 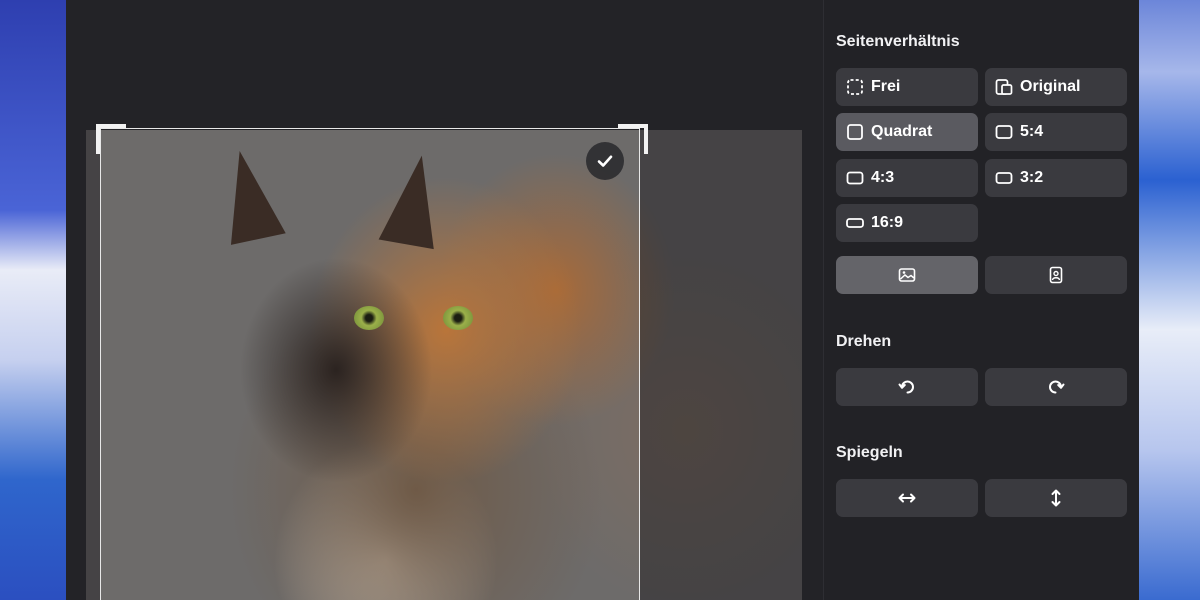 What do you see at coordinates (883, 177) in the screenshot?
I see `ratio-4-3-label: 4:3` at bounding box center [883, 177].